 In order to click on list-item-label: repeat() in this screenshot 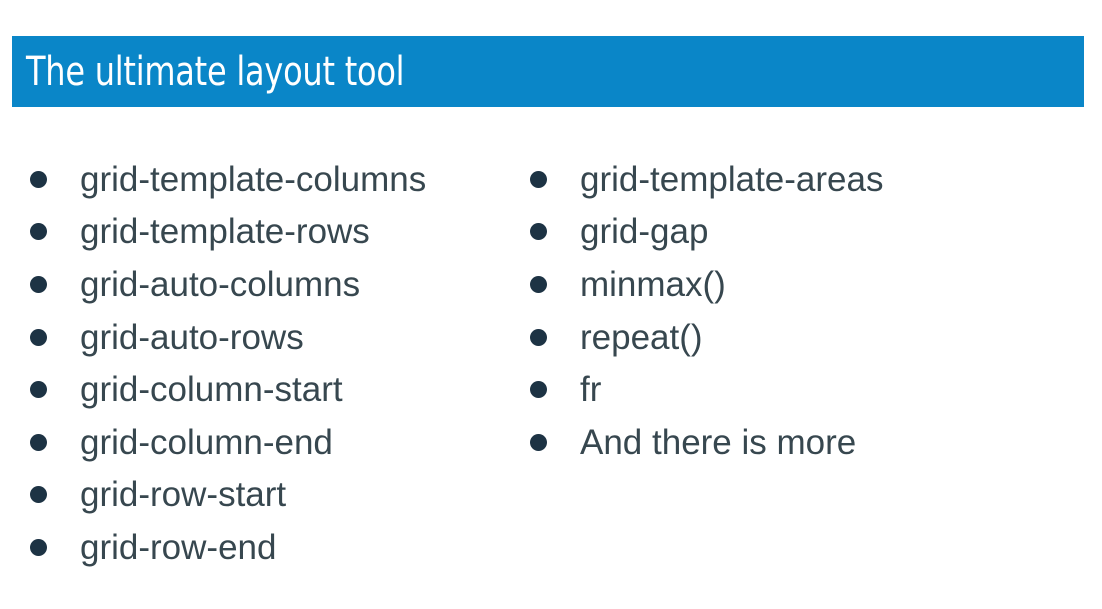, I will do `click(641, 337)`.